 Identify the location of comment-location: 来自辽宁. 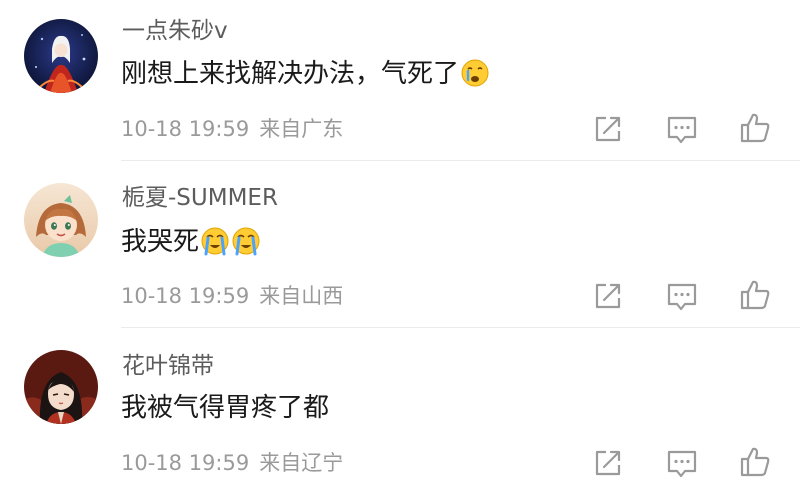
(301, 463).